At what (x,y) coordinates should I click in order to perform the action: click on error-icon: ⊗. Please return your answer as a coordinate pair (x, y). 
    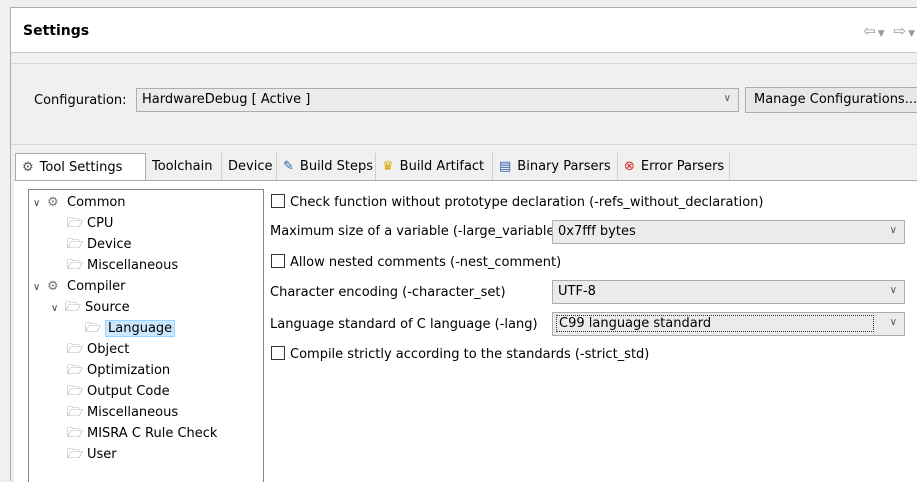
    Looking at the image, I should click on (629, 166).